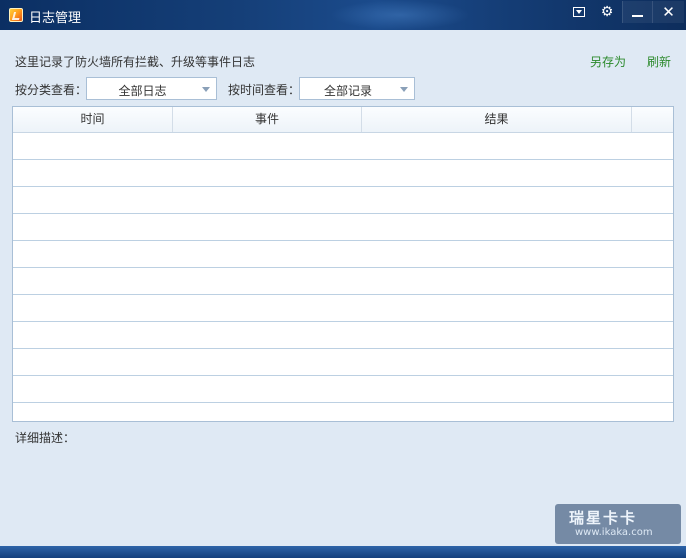 The height and width of the screenshot is (558, 686). I want to click on bottom-bar, so click(343, 552).